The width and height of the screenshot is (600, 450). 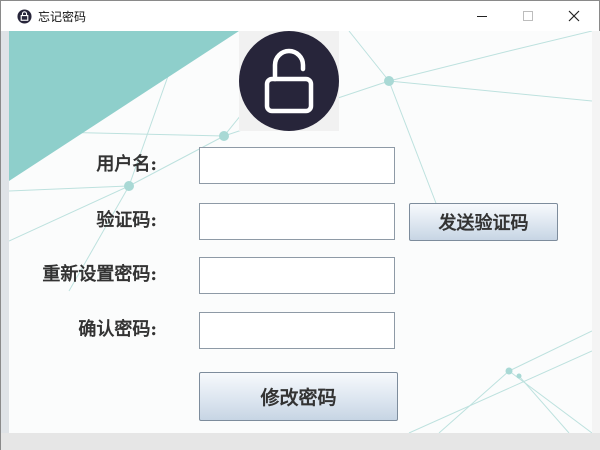 I want to click on window-title: 忘记密码, so click(x=62, y=17).